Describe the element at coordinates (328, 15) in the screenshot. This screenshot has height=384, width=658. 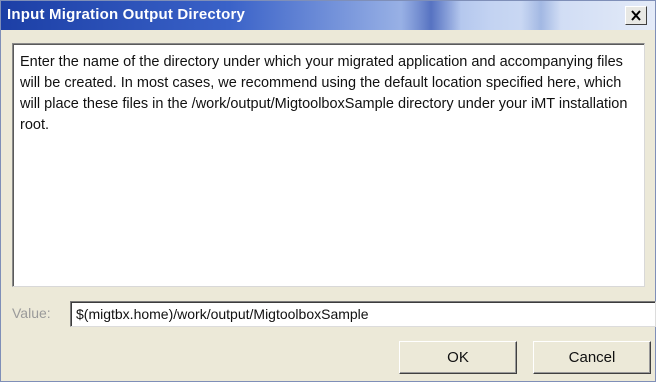
I see `dialog-titlebar: Input Migration Output Directory` at that location.